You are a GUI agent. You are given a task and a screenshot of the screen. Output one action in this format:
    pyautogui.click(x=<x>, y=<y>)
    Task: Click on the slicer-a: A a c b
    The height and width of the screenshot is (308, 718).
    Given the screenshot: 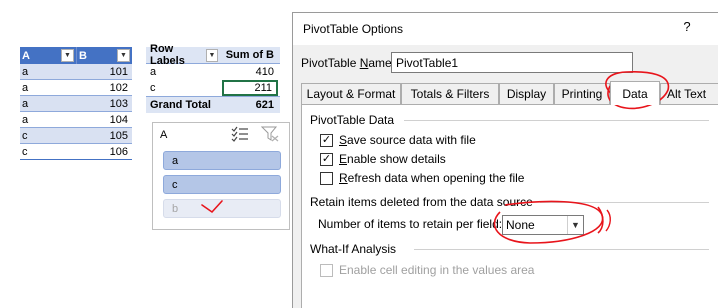 What is the action you would take?
    pyautogui.click(x=221, y=176)
    